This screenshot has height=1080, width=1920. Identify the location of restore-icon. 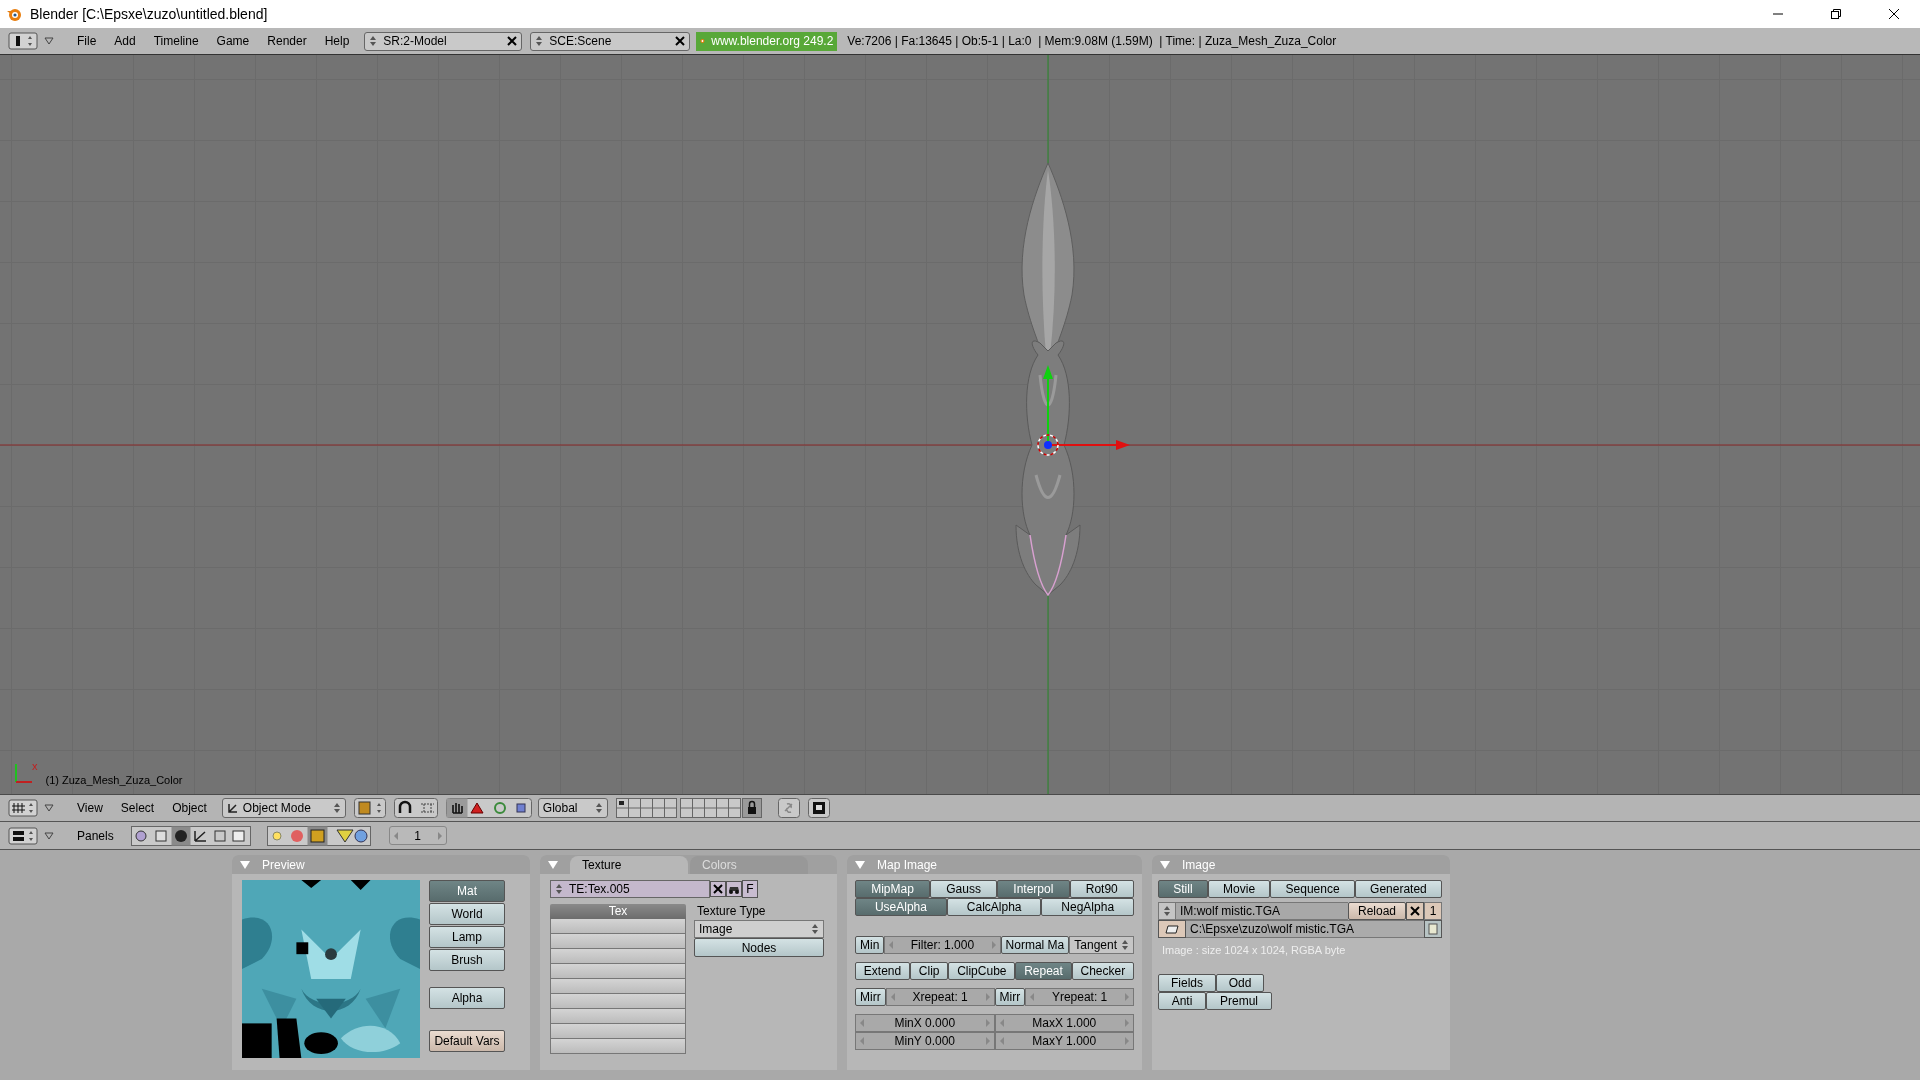
(1836, 14).